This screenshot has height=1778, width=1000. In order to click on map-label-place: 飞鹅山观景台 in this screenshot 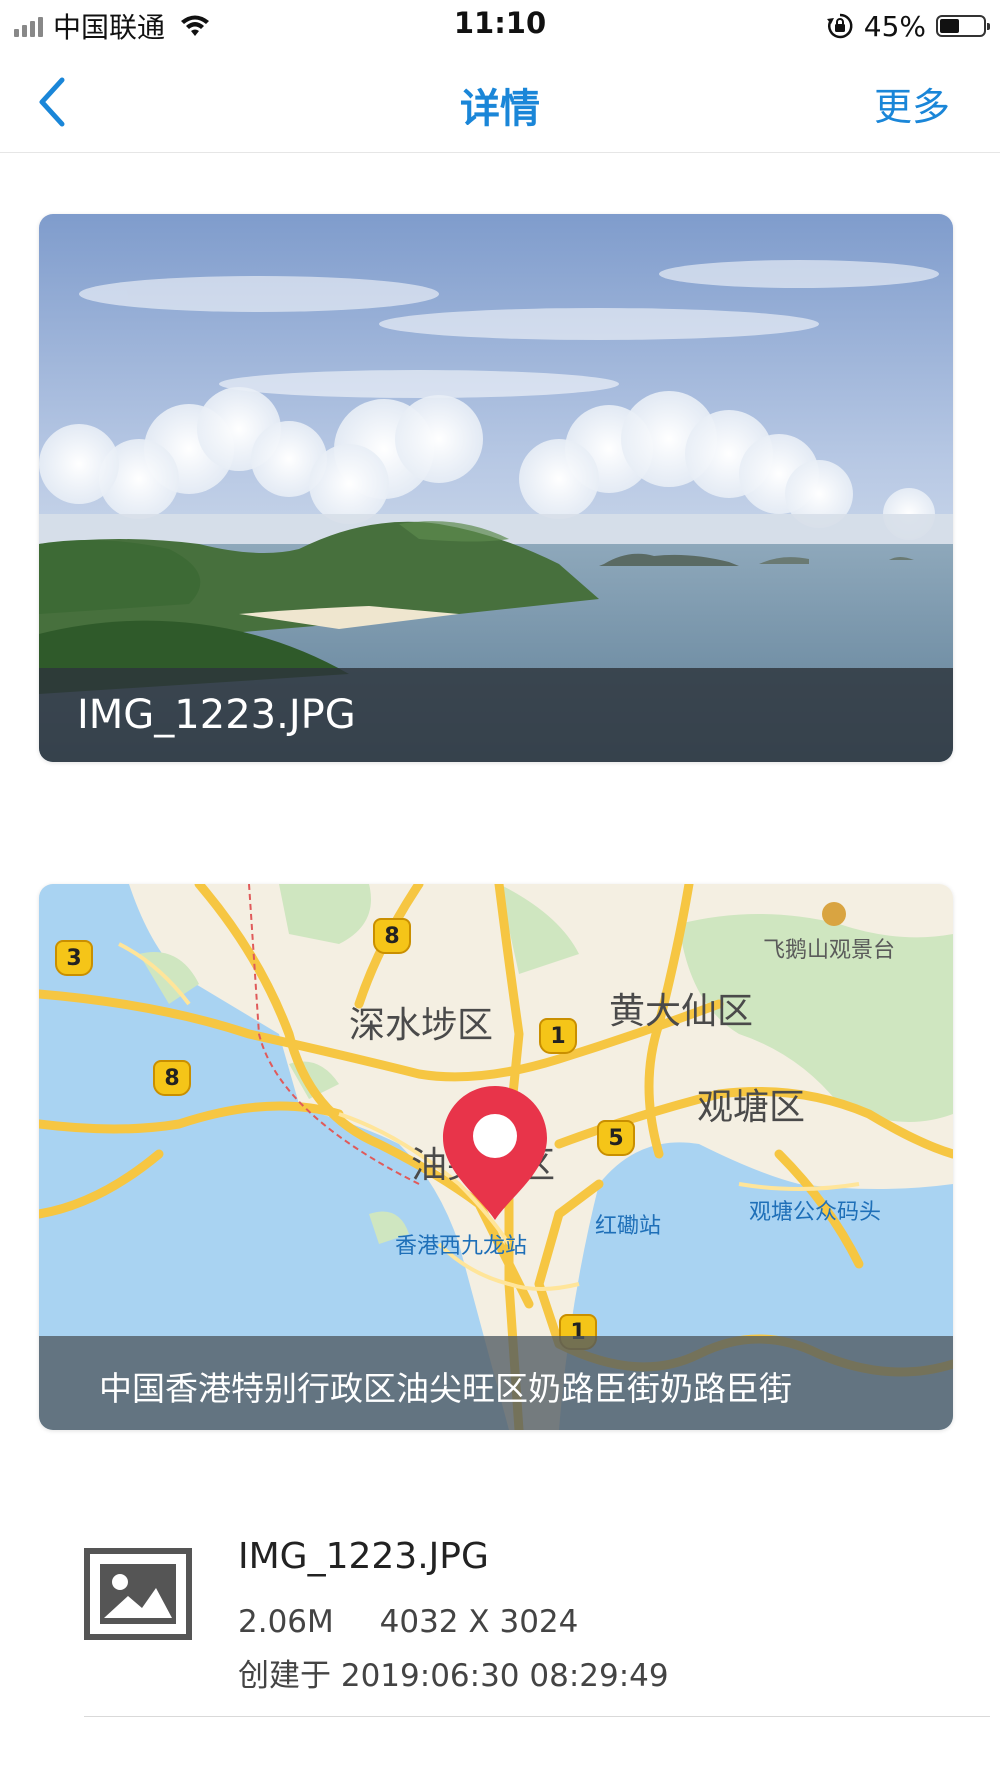, I will do `click(829, 950)`.